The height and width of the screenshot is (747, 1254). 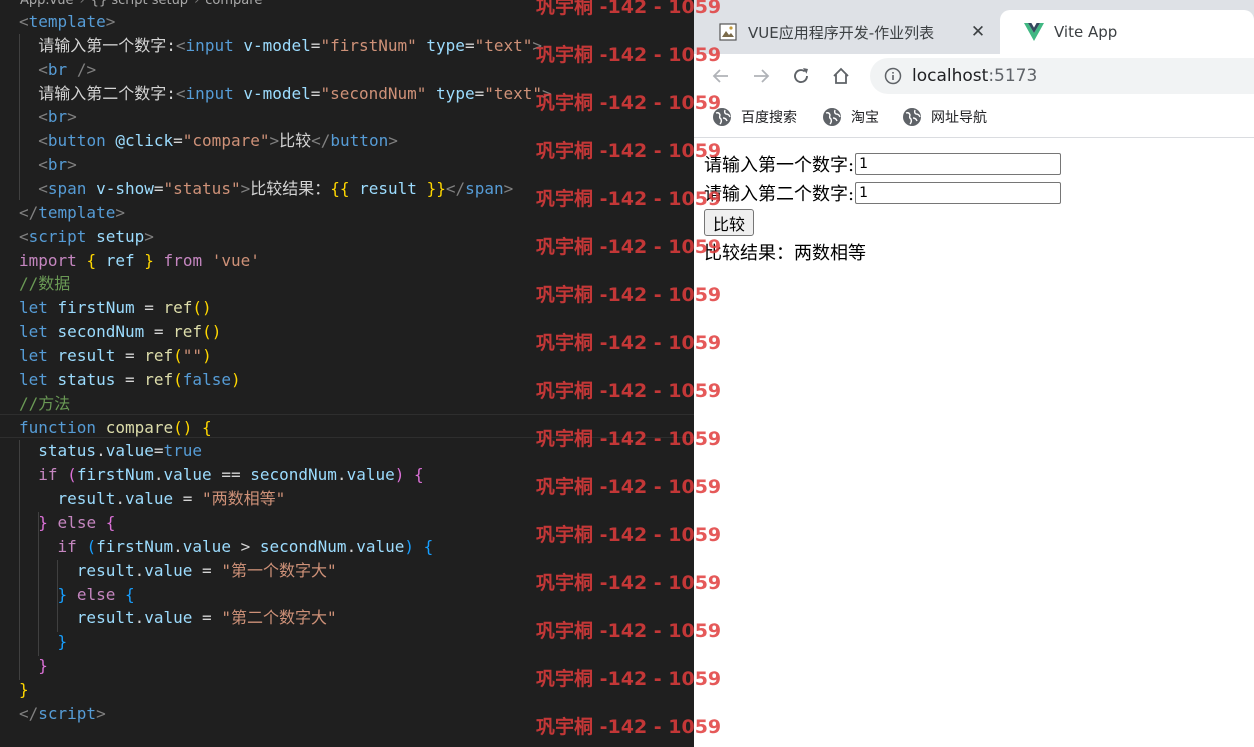 I want to click on code-line: <br />, so click(x=285, y=70).